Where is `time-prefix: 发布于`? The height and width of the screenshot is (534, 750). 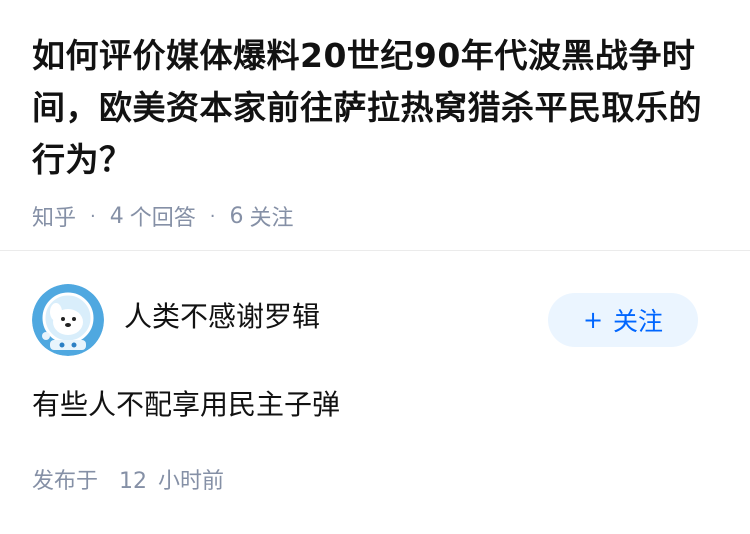 time-prefix: 发布于 is located at coordinates (65, 481).